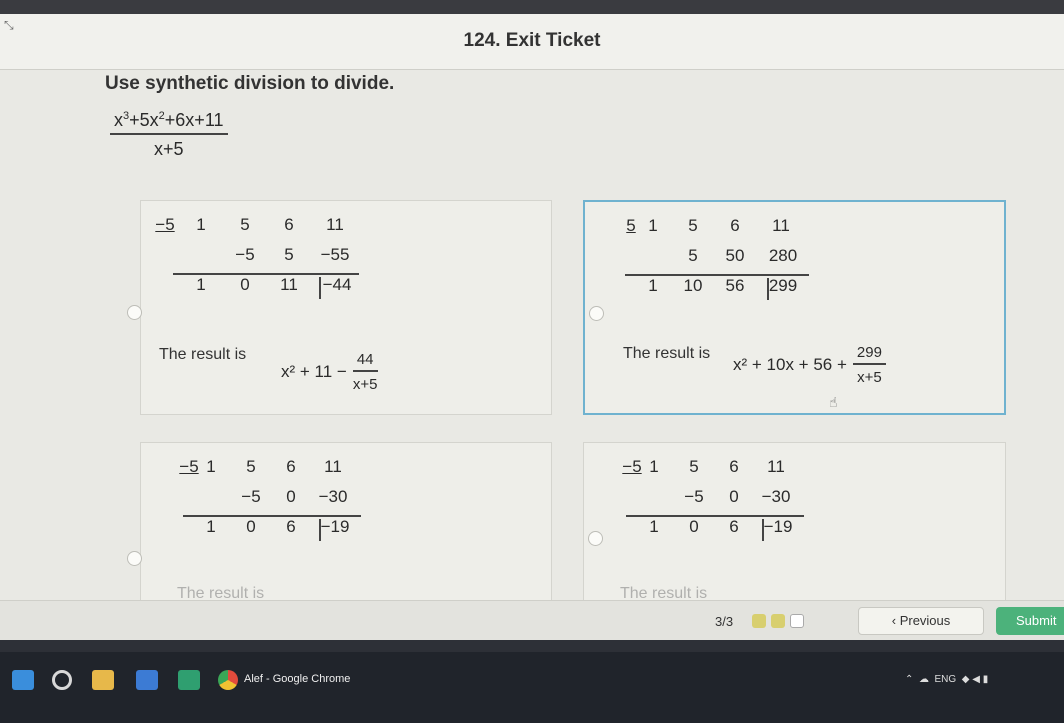 The height and width of the screenshot is (723, 1064). I want to click on system-tray: ⌃ ☁ ENG ◆ ◀ ▮, so click(946, 679).